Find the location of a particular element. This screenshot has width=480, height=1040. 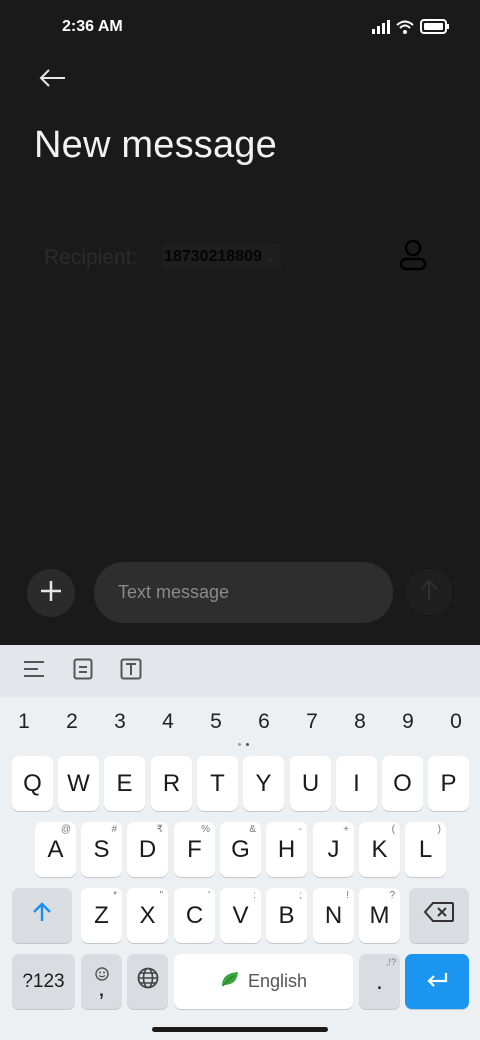

key-hint: ) is located at coordinates (439, 829).